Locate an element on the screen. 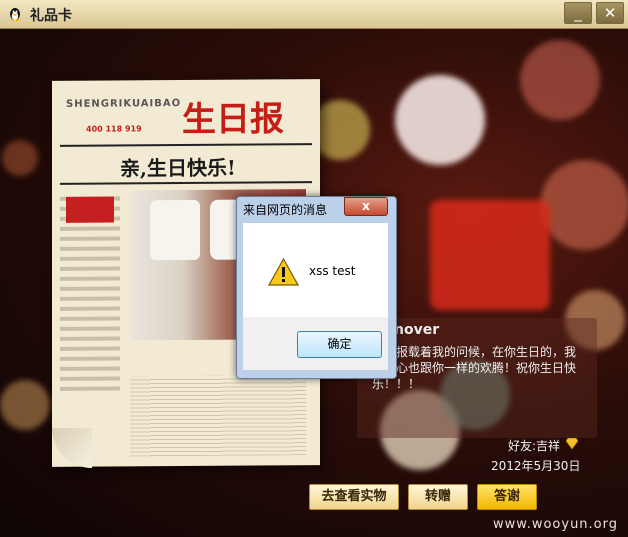 Image resolution: width=628 pixels, height=537 pixels. newspaper-phone: 400 118 919 is located at coordinates (114, 129).